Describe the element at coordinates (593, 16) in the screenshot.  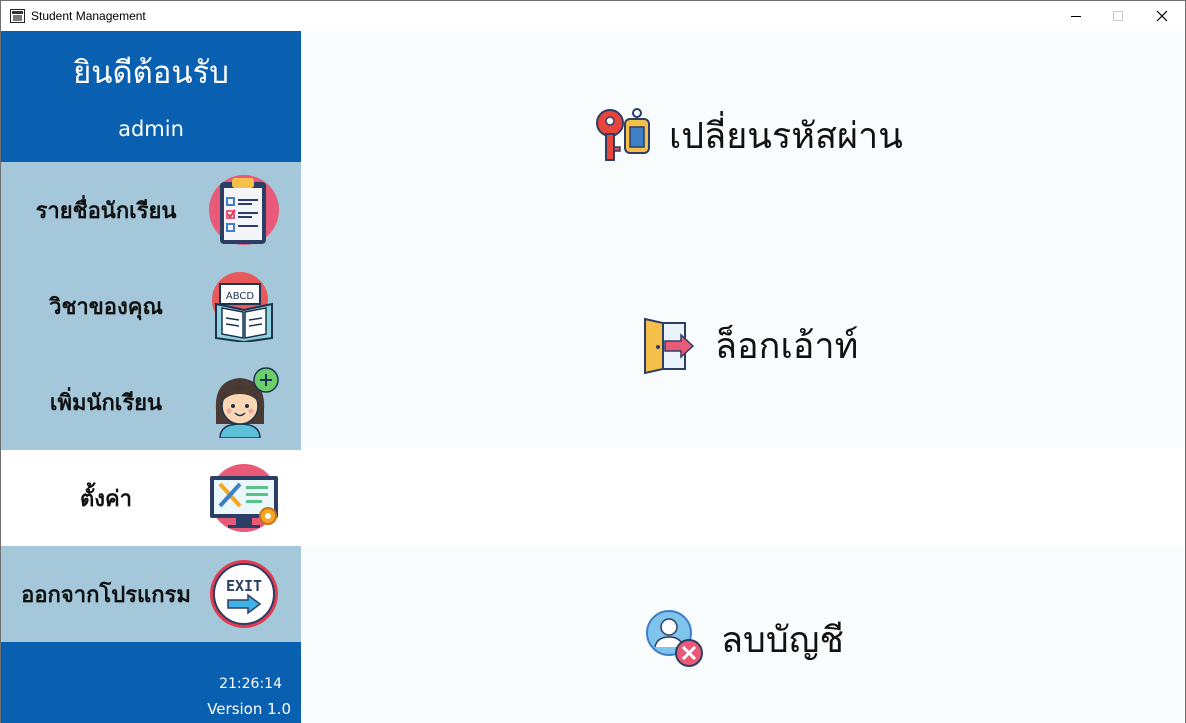
I see `title-bar: Student Management` at that location.